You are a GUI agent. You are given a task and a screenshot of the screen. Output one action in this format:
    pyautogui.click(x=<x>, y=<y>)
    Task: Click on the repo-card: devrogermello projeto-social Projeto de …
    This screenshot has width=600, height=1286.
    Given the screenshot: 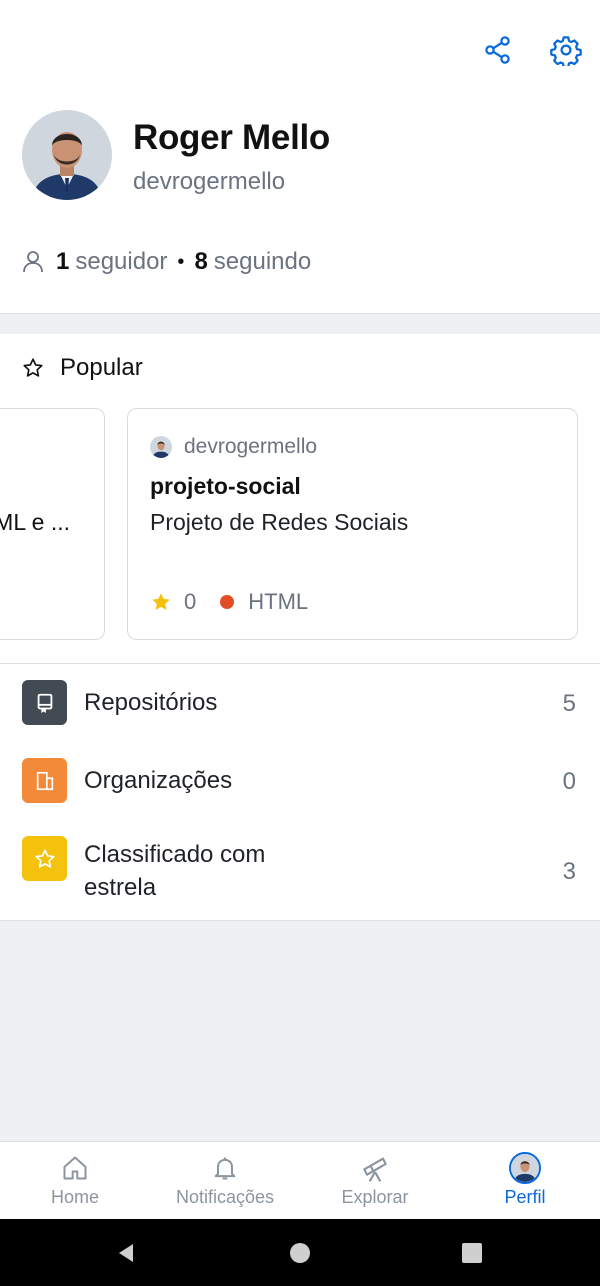 What is the action you would take?
    pyautogui.click(x=352, y=524)
    